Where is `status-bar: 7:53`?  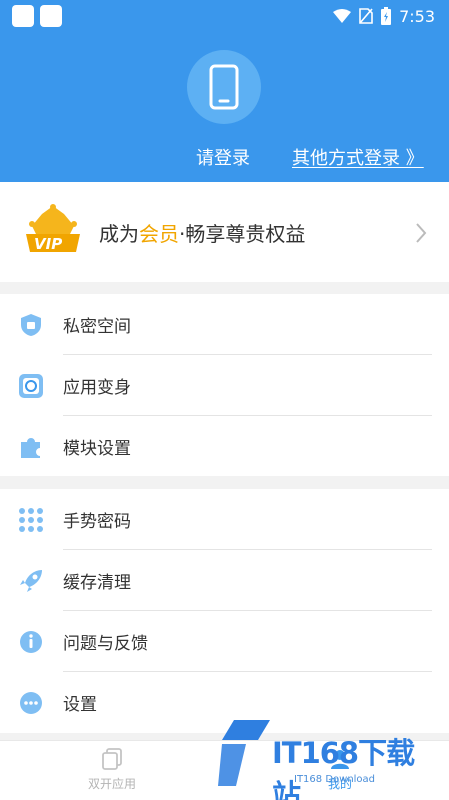 status-bar: 7:53 is located at coordinates (224, 16).